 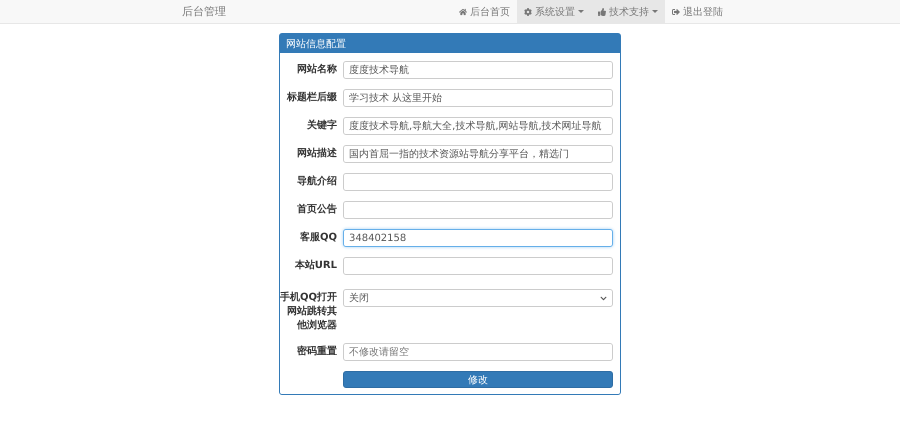 What do you see at coordinates (316, 209) in the screenshot?
I see `field-label: 首页公告` at bounding box center [316, 209].